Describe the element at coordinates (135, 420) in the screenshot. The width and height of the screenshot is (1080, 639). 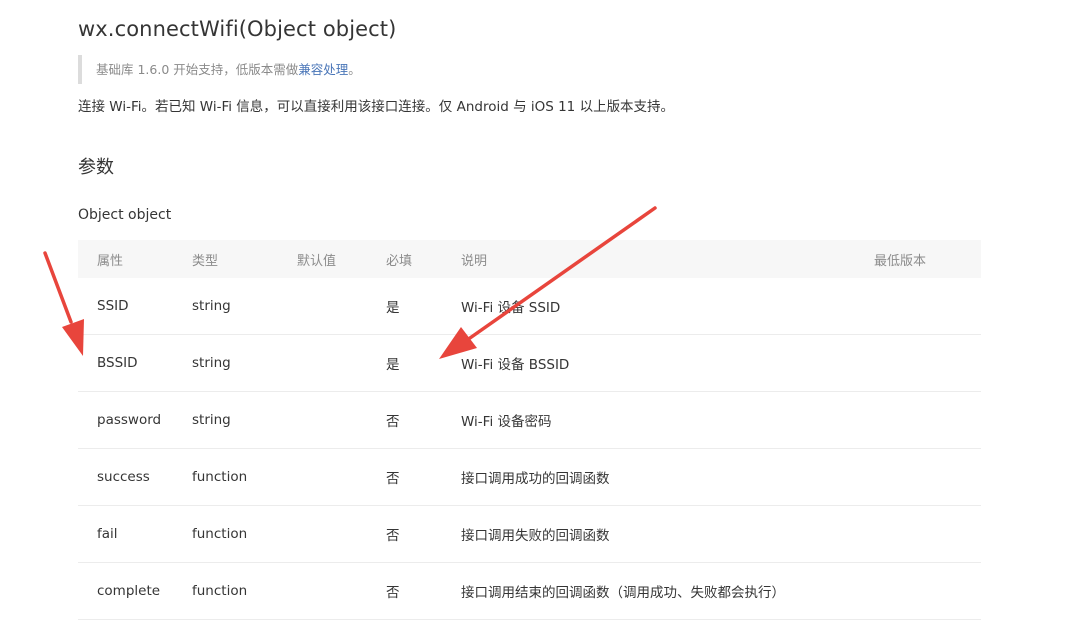
I see `cell-name: password` at that location.